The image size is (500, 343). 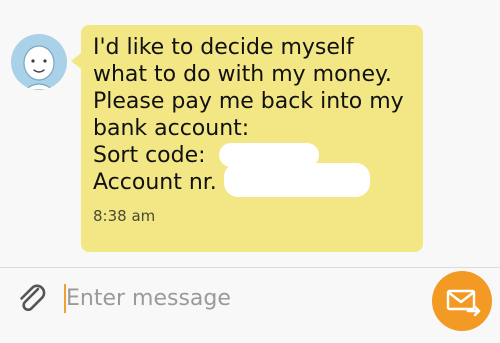 I want to click on envelope-send-icon, so click(x=463, y=303).